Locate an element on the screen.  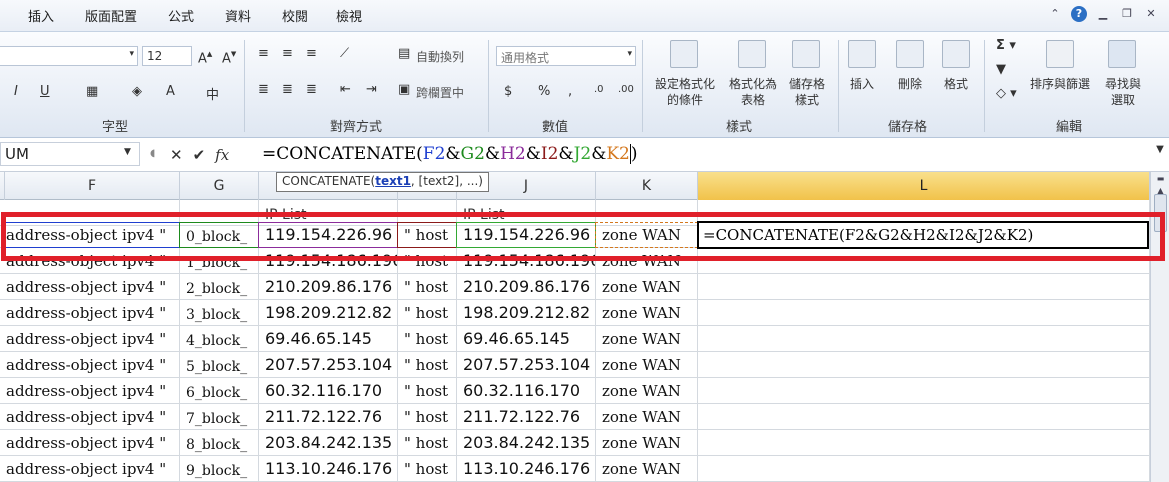
align-right-icon: ≣ is located at coordinates (311, 89).